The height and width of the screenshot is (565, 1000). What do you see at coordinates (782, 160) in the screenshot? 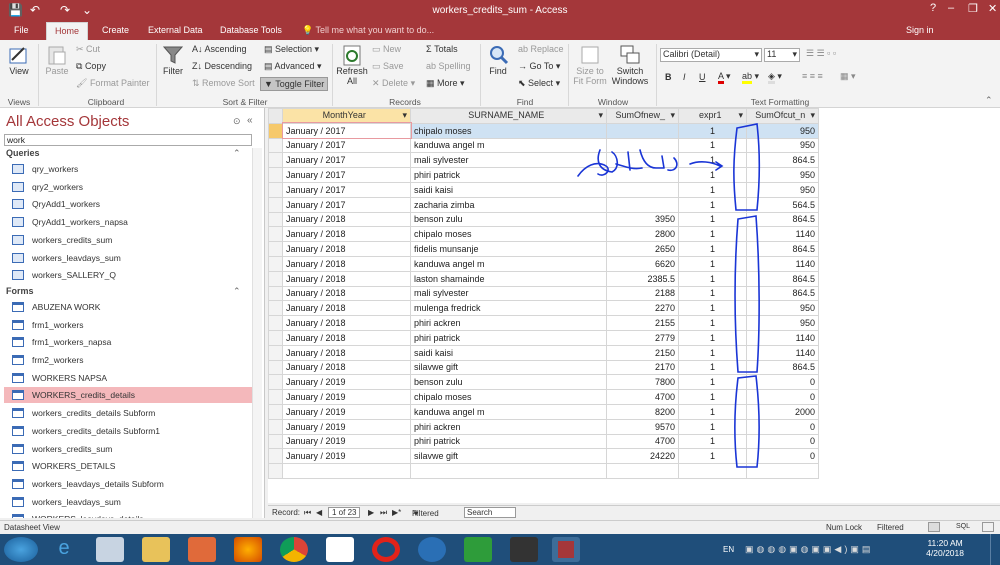
I see `cell-sumofcut: 864.5` at bounding box center [782, 160].